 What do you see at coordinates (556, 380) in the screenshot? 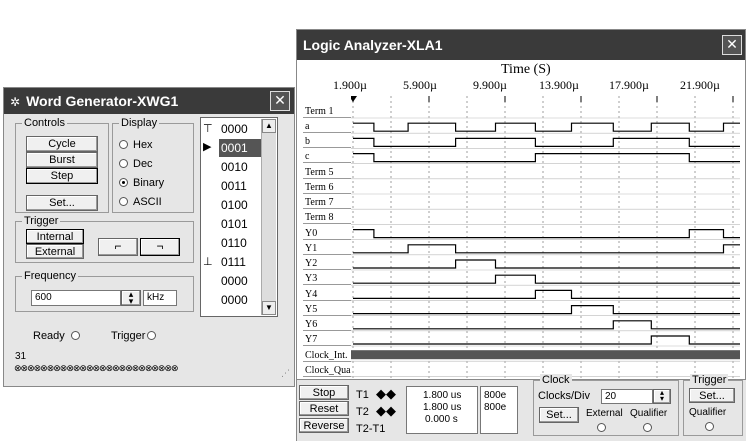
I see `clock-caption: Clock` at bounding box center [556, 380].